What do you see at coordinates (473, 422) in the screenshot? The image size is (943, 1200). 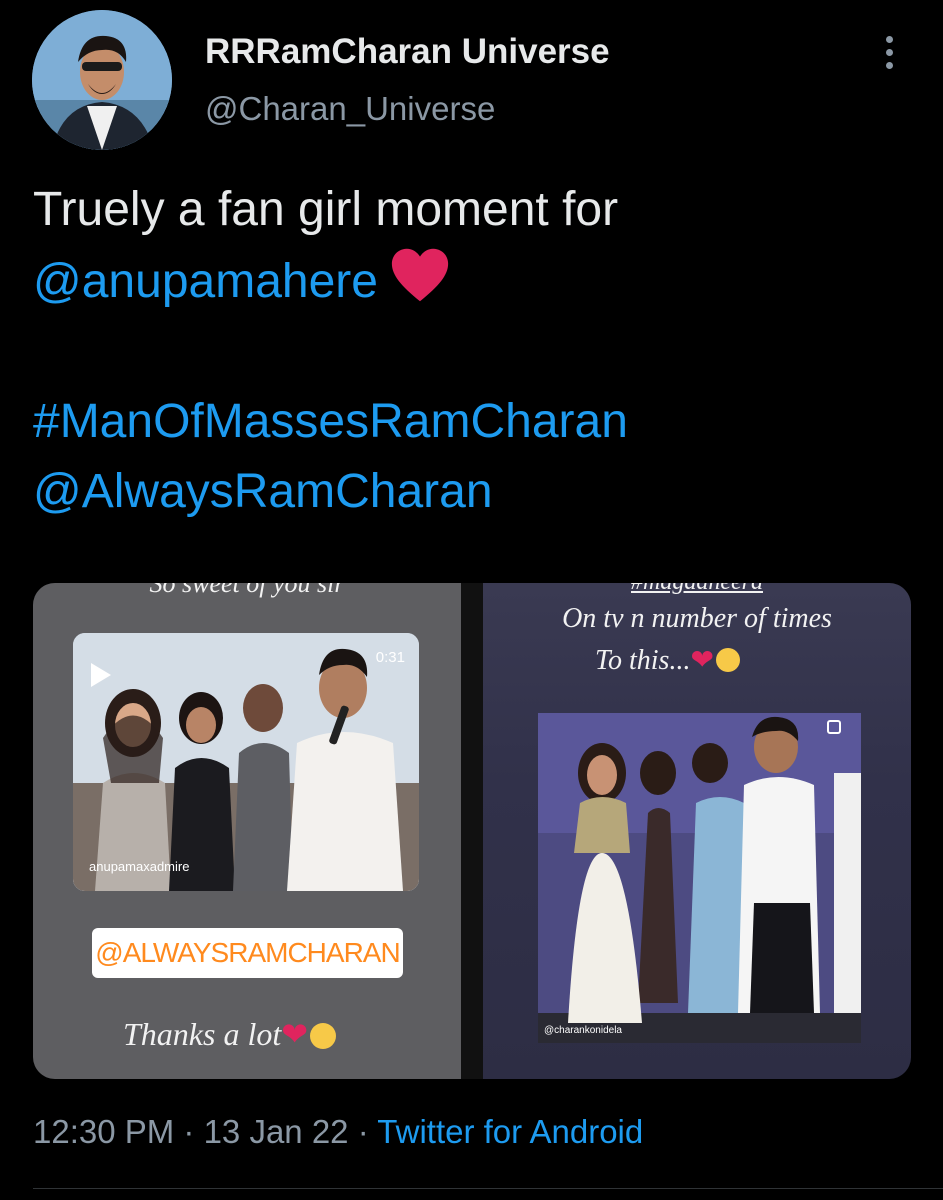 I see `hashtag-link: #ManOfMassesRamCharan` at bounding box center [473, 422].